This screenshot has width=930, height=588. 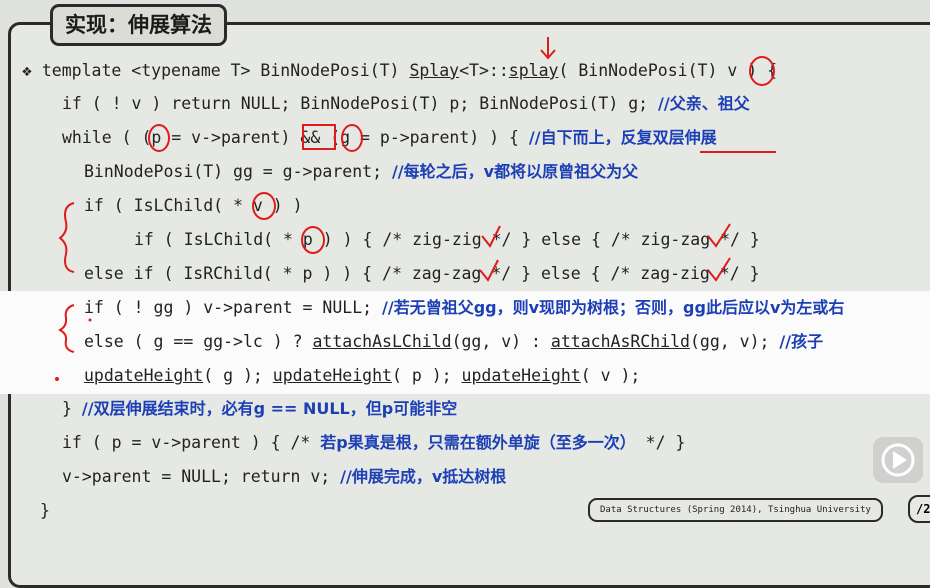 I want to click on video-play-icon, so click(x=898, y=460).